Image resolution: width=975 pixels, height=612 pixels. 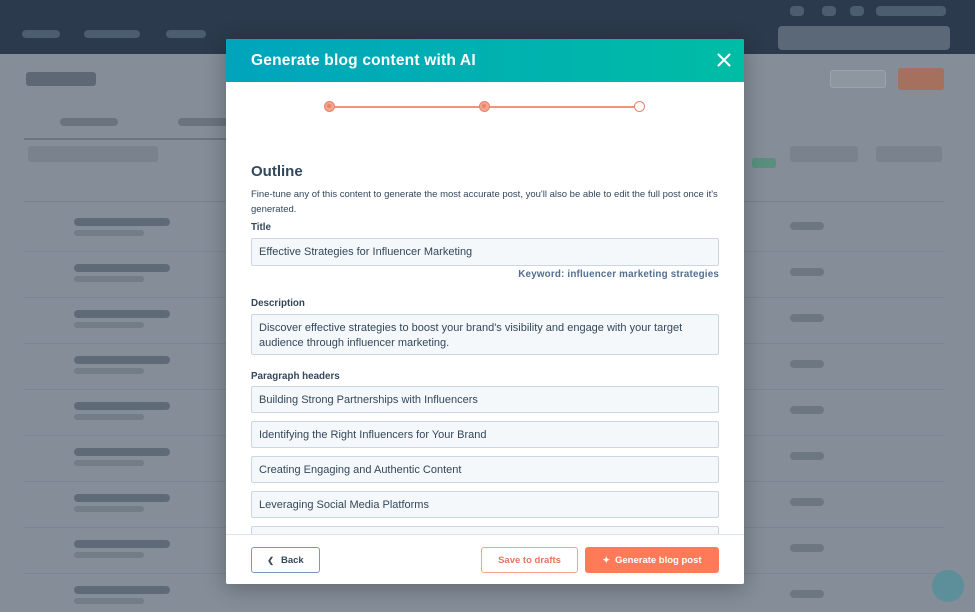 What do you see at coordinates (292, 560) in the screenshot?
I see `back-label: Back` at bounding box center [292, 560].